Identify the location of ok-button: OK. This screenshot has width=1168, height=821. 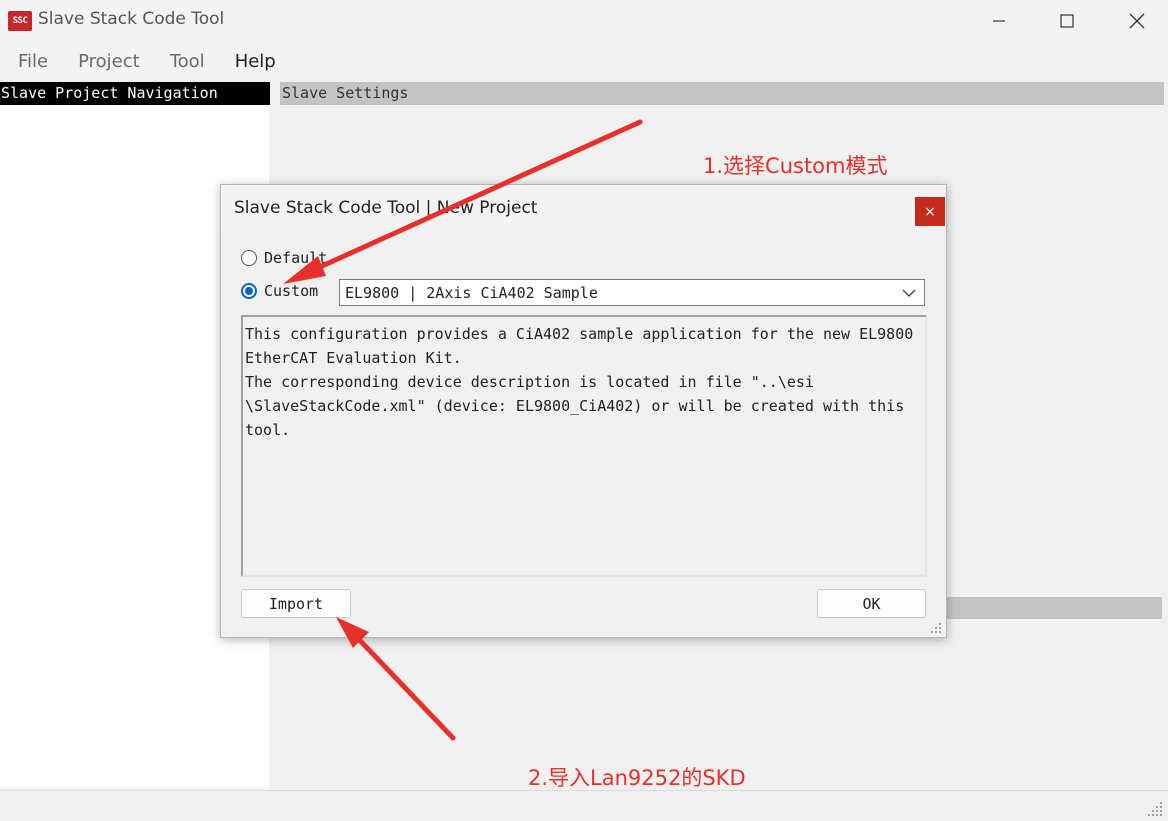
(871, 603).